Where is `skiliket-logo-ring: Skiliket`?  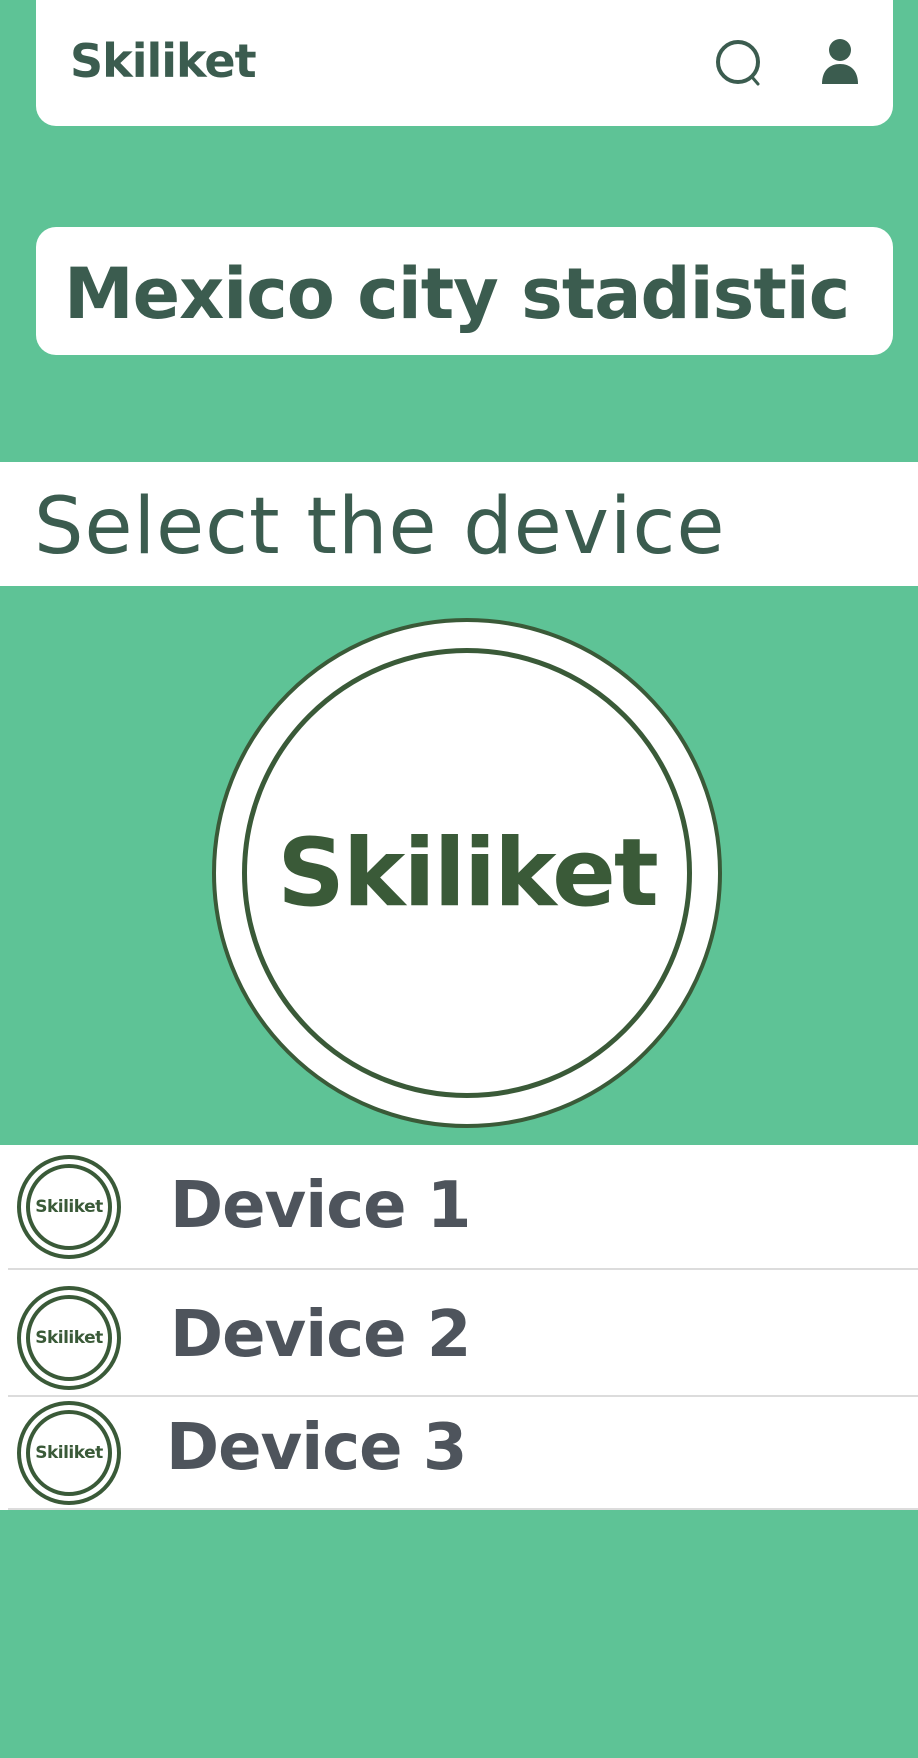
skiliket-logo-ring: Skiliket is located at coordinates (467, 873).